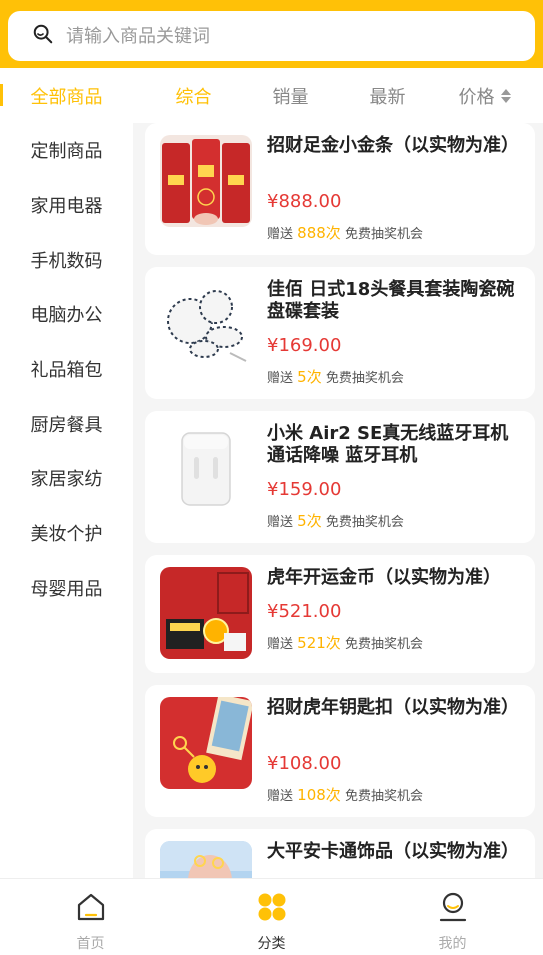  I want to click on sidebar-item-beauty: 美妆个护, so click(66, 533).